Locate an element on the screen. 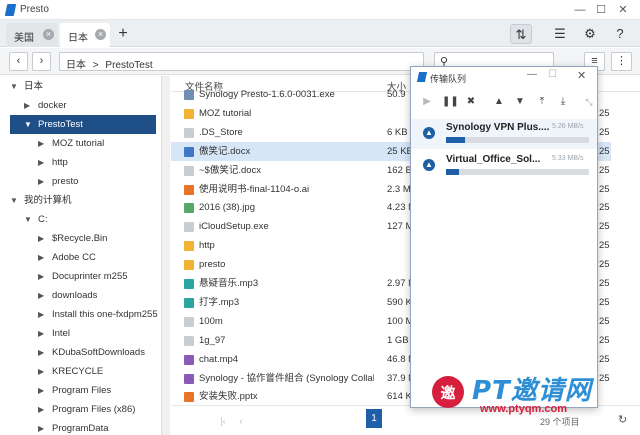 The image size is (640, 435). queue-close-button: ✕ is located at coordinates (581, 75).